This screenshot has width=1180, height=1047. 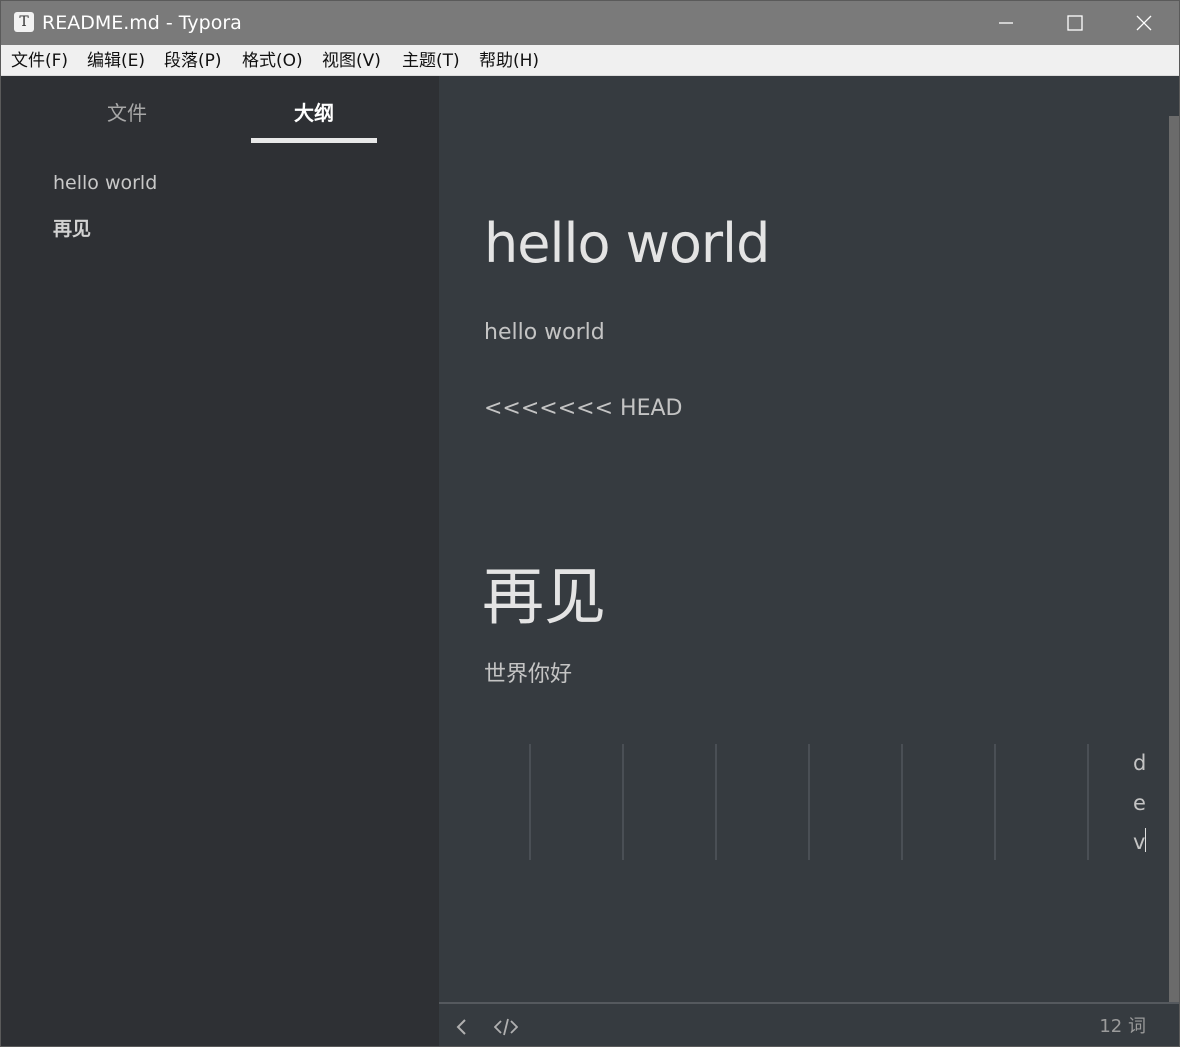 What do you see at coordinates (127, 110) in the screenshot?
I see `tab-files: 文件` at bounding box center [127, 110].